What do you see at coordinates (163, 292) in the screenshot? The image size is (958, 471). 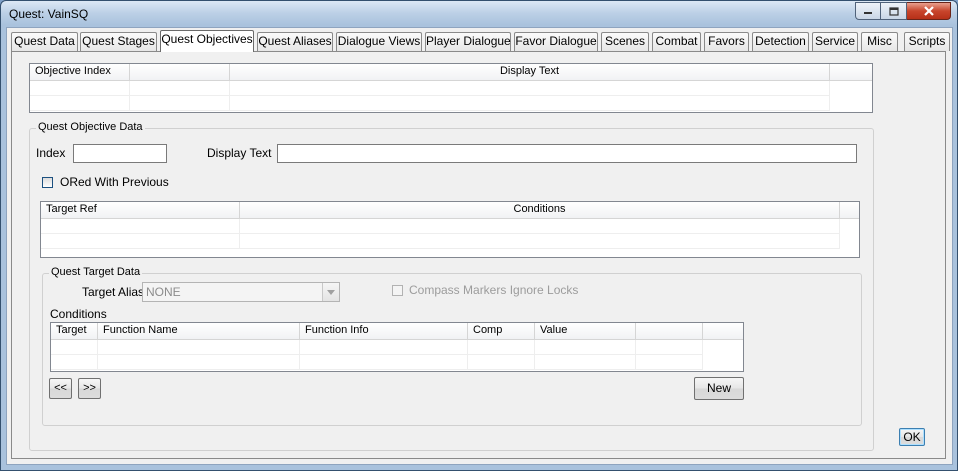 I see `target-alias-value: NONE` at bounding box center [163, 292].